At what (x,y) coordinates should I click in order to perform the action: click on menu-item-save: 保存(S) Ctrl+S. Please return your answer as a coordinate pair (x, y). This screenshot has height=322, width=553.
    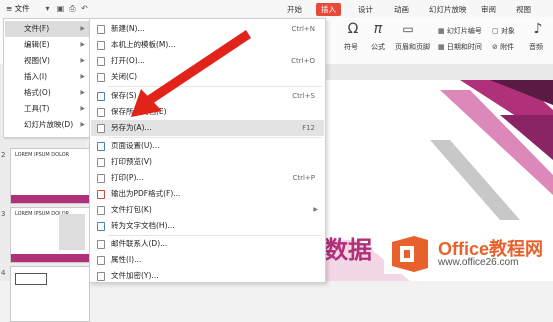
    Looking at the image, I should click on (207, 96).